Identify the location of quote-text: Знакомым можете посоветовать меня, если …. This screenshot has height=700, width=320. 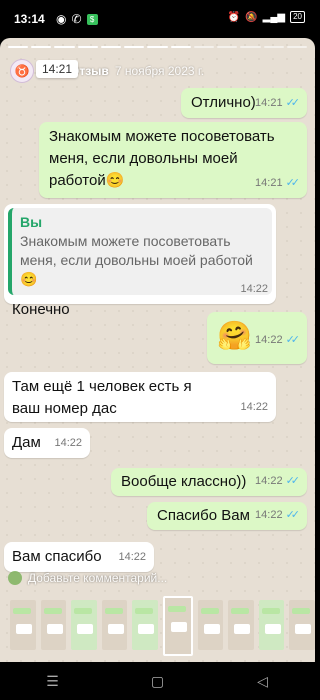
(136, 260).